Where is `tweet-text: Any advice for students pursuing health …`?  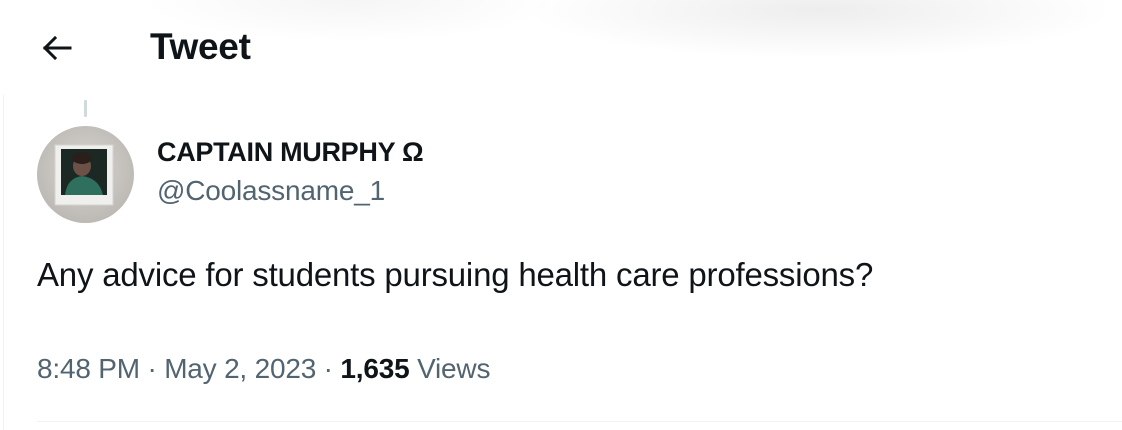
tweet-text: Any advice for students pursuing health … is located at coordinates (455, 274).